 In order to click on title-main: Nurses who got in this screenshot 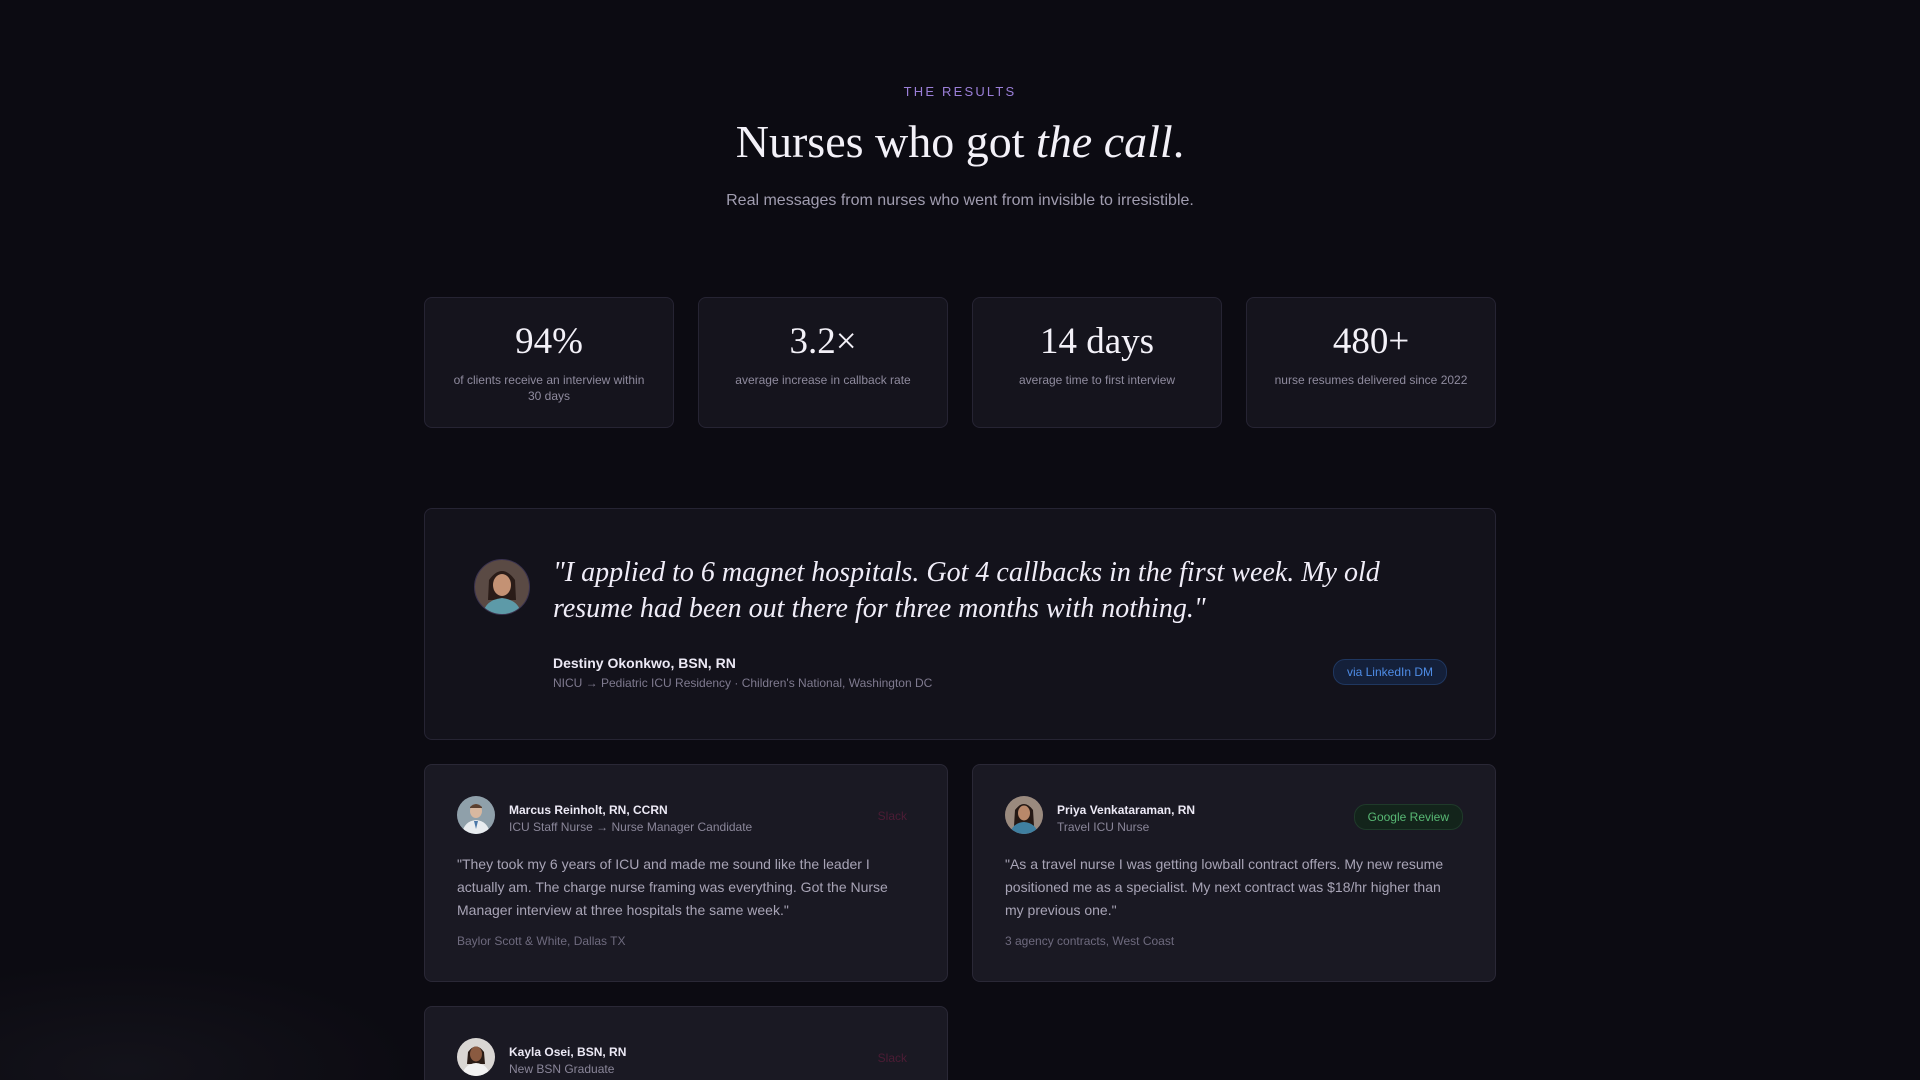, I will do `click(886, 141)`.